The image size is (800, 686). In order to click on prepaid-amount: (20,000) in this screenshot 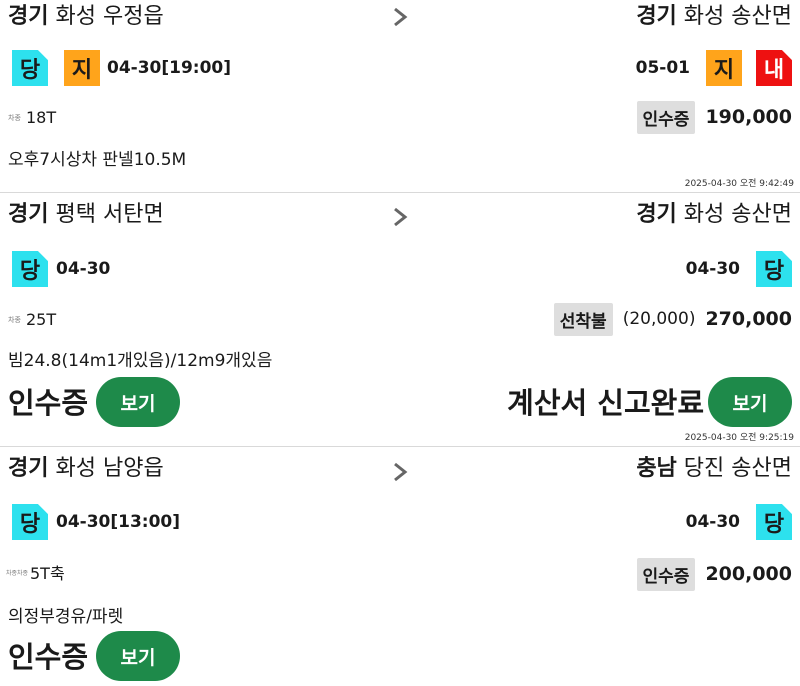, I will do `click(659, 319)`.